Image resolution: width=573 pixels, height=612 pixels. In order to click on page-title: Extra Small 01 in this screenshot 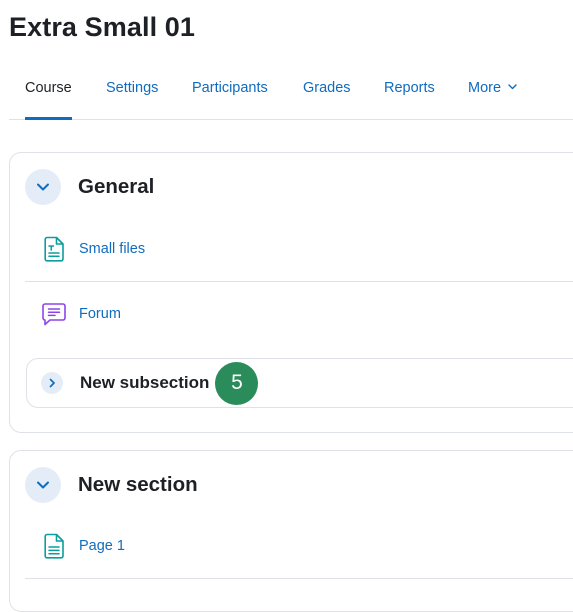, I will do `click(102, 27)`.